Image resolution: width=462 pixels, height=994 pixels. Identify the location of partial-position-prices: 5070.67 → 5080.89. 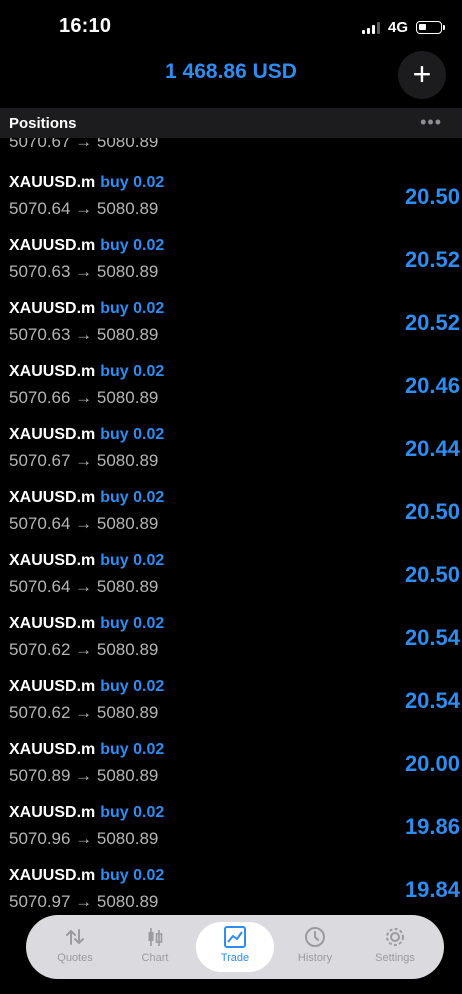
(84, 144).